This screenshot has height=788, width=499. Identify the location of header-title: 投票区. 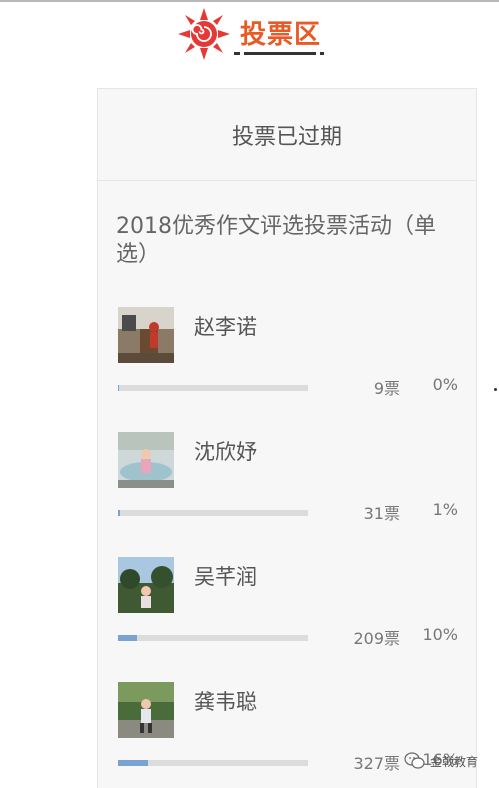
(281, 35).